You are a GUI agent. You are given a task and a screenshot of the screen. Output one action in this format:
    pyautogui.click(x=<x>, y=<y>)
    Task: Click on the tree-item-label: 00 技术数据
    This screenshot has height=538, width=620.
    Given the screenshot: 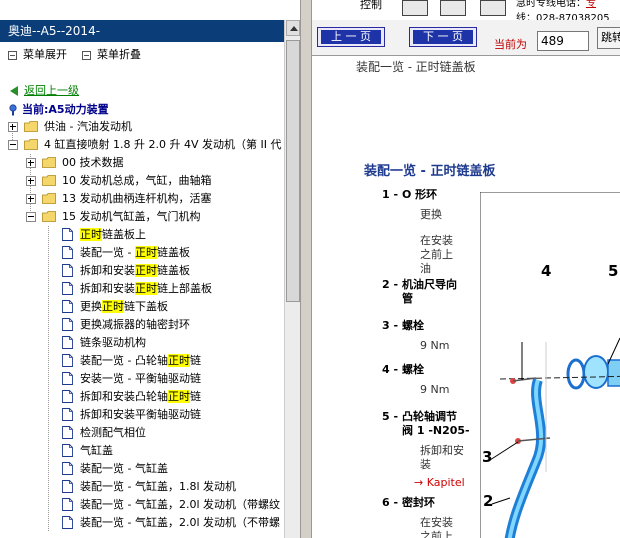 What is the action you would take?
    pyautogui.click(x=93, y=162)
    